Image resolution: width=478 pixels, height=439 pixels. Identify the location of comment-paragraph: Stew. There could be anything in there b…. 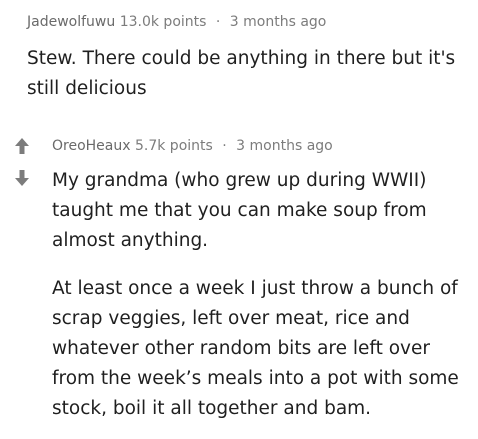
(241, 73).